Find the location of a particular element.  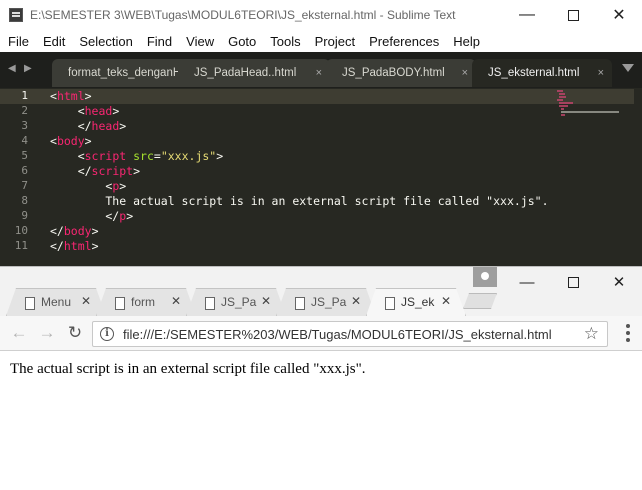

sublime-scrollbar is located at coordinates (638, 177).